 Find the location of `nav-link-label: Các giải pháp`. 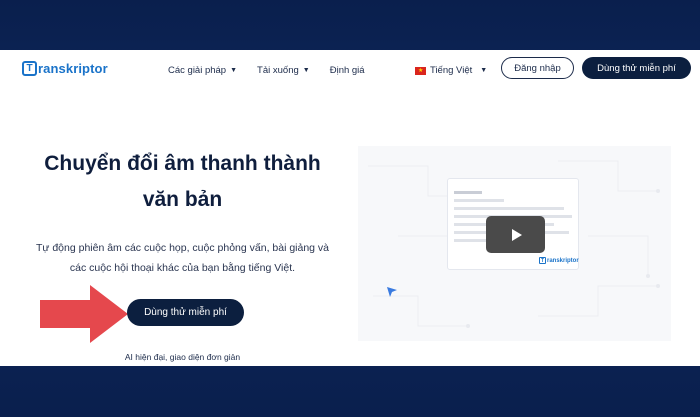

nav-link-label: Các giải pháp is located at coordinates (197, 70).